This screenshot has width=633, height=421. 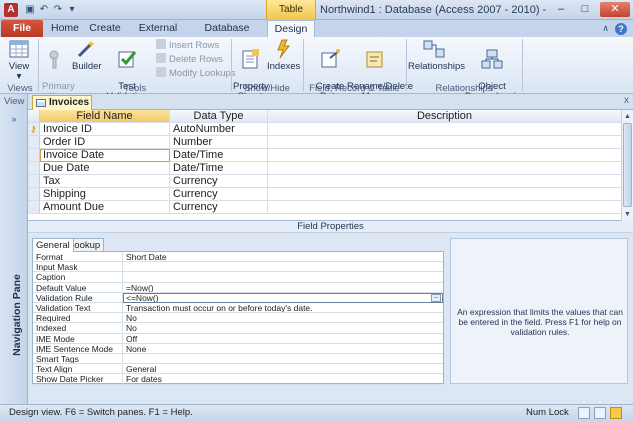 I want to click on property-value: None, so click(x=283, y=349).